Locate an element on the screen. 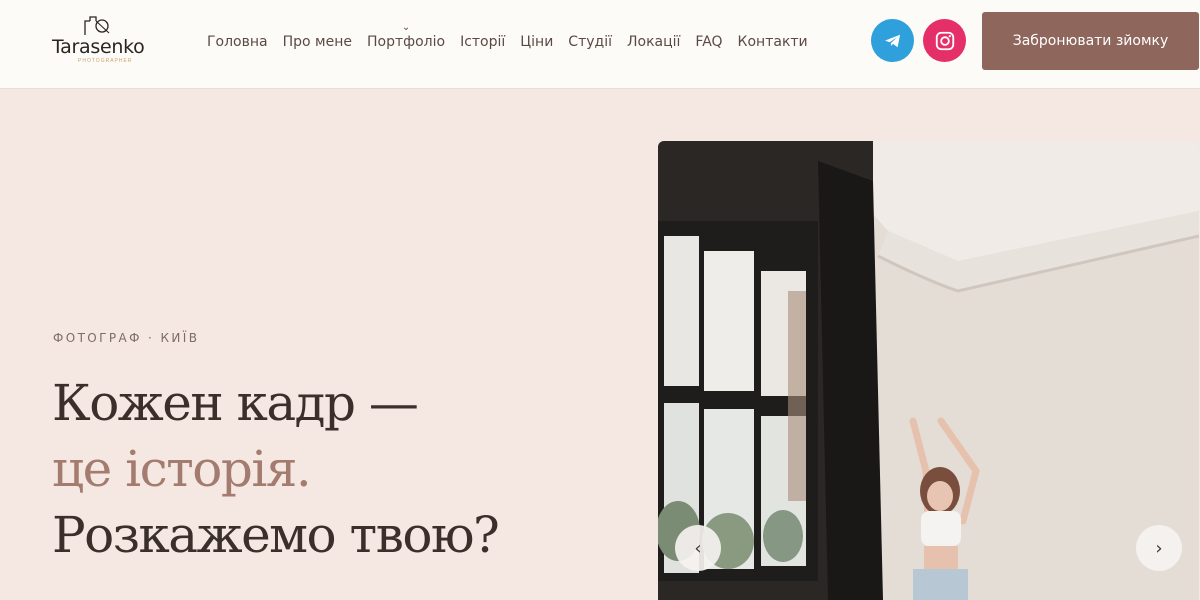 This screenshot has height=600, width=1200. hero-headline: Кожен кадр — це історія. Розкажемо твою? is located at coordinates (276, 469).